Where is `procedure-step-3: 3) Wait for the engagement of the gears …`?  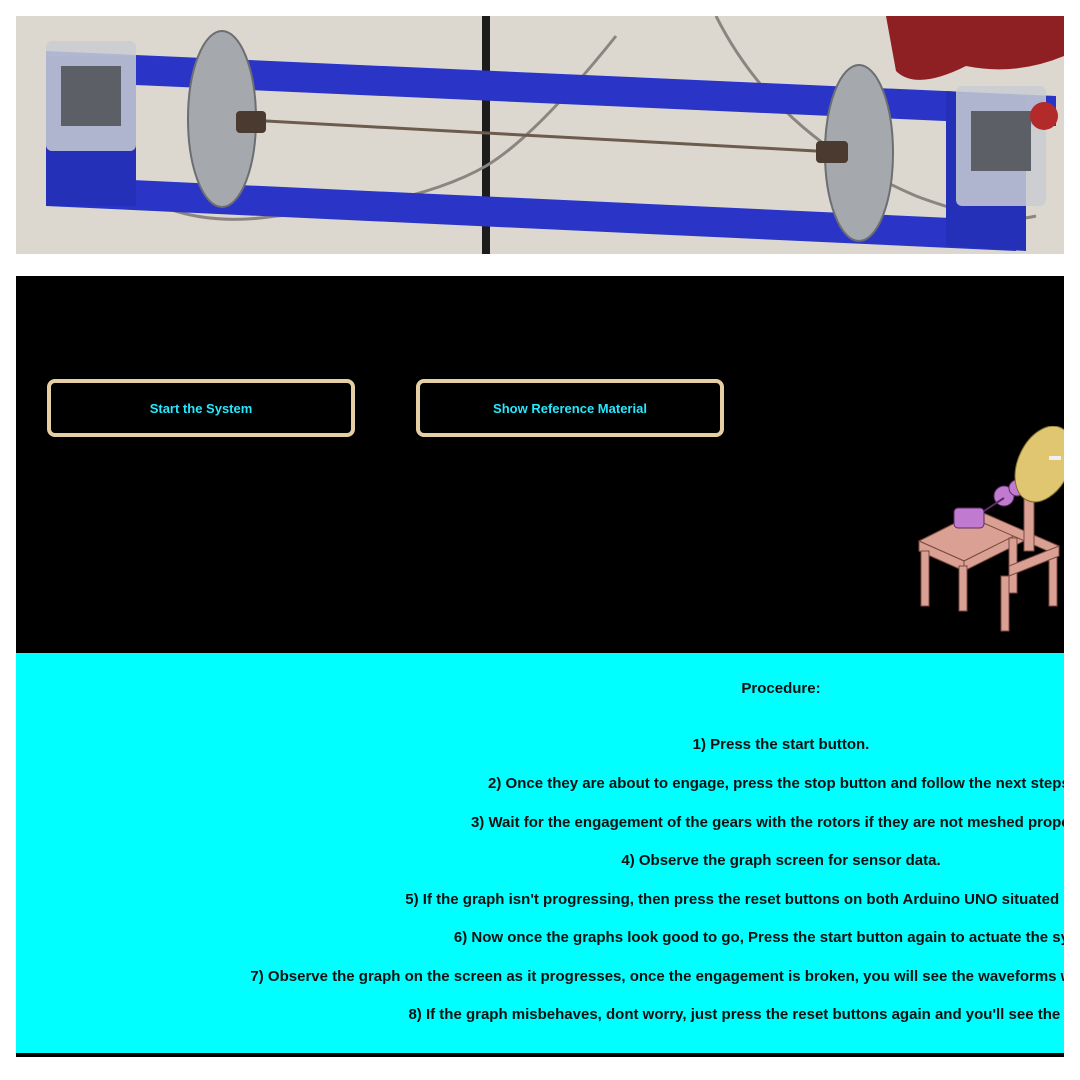 procedure-step-3: 3) Wait for the engagement of the gears … is located at coordinates (767, 822).